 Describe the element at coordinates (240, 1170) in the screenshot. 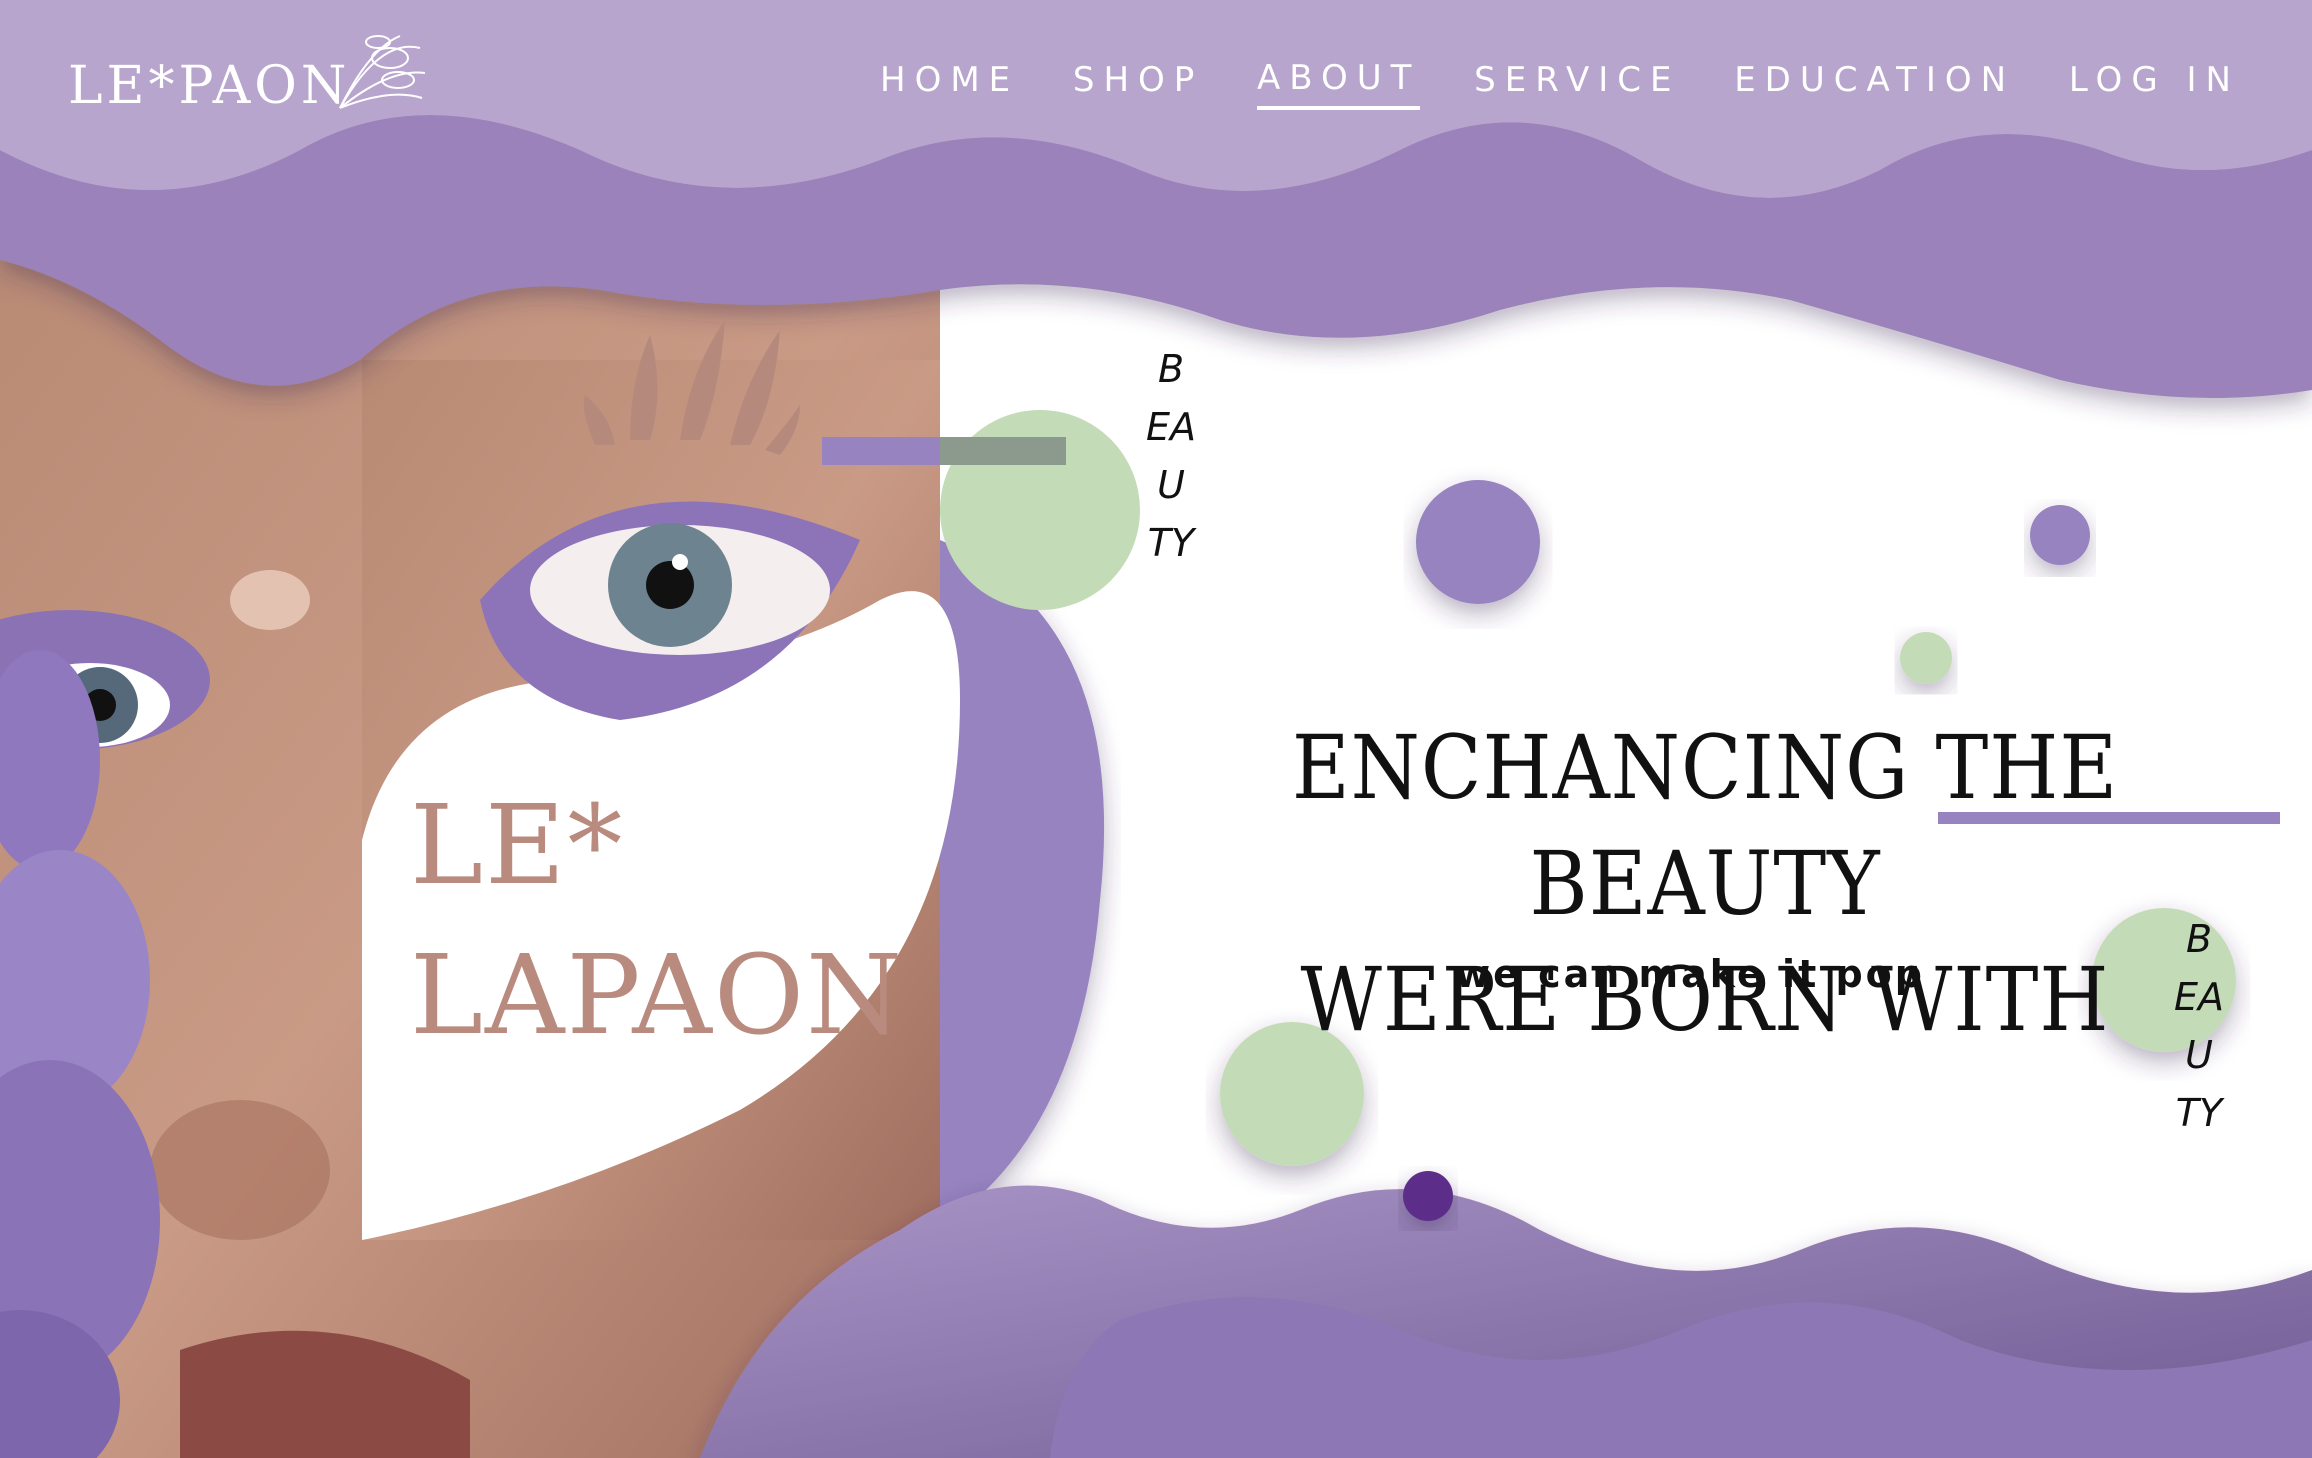

I see `nose-shape` at that location.